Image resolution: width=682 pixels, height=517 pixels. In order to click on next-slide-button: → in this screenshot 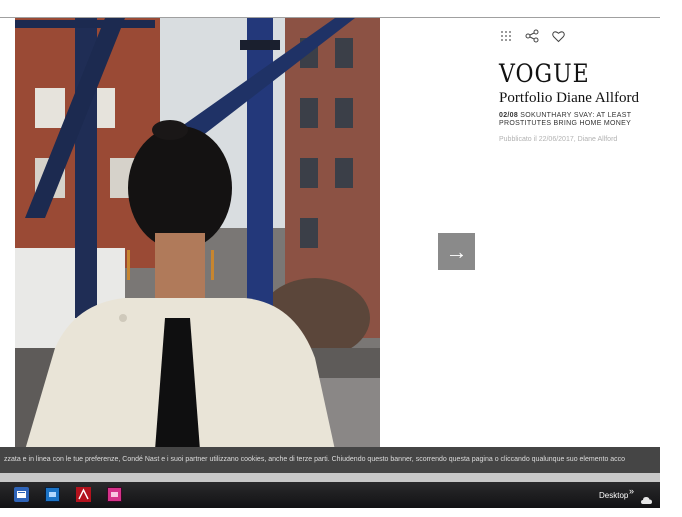, I will do `click(456, 251)`.